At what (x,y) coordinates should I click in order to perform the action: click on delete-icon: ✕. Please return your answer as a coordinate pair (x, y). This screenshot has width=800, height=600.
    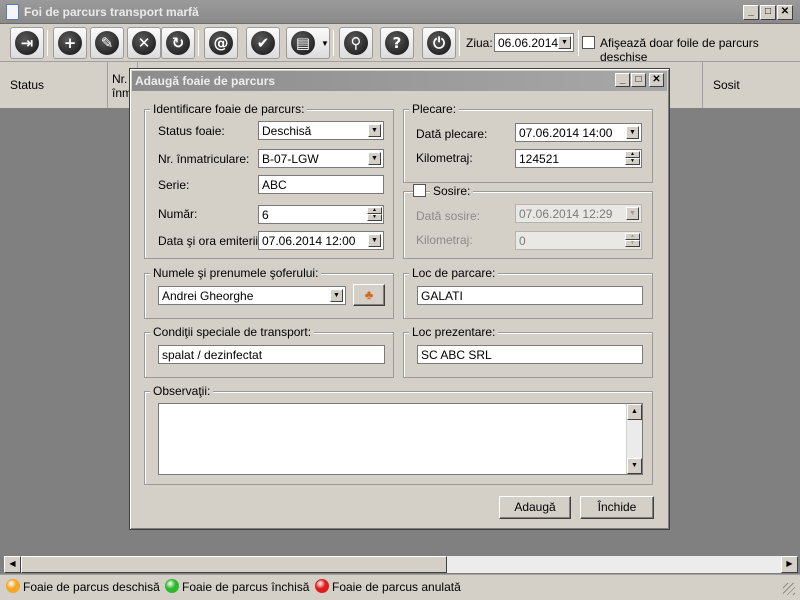
    Looking at the image, I should click on (144, 43).